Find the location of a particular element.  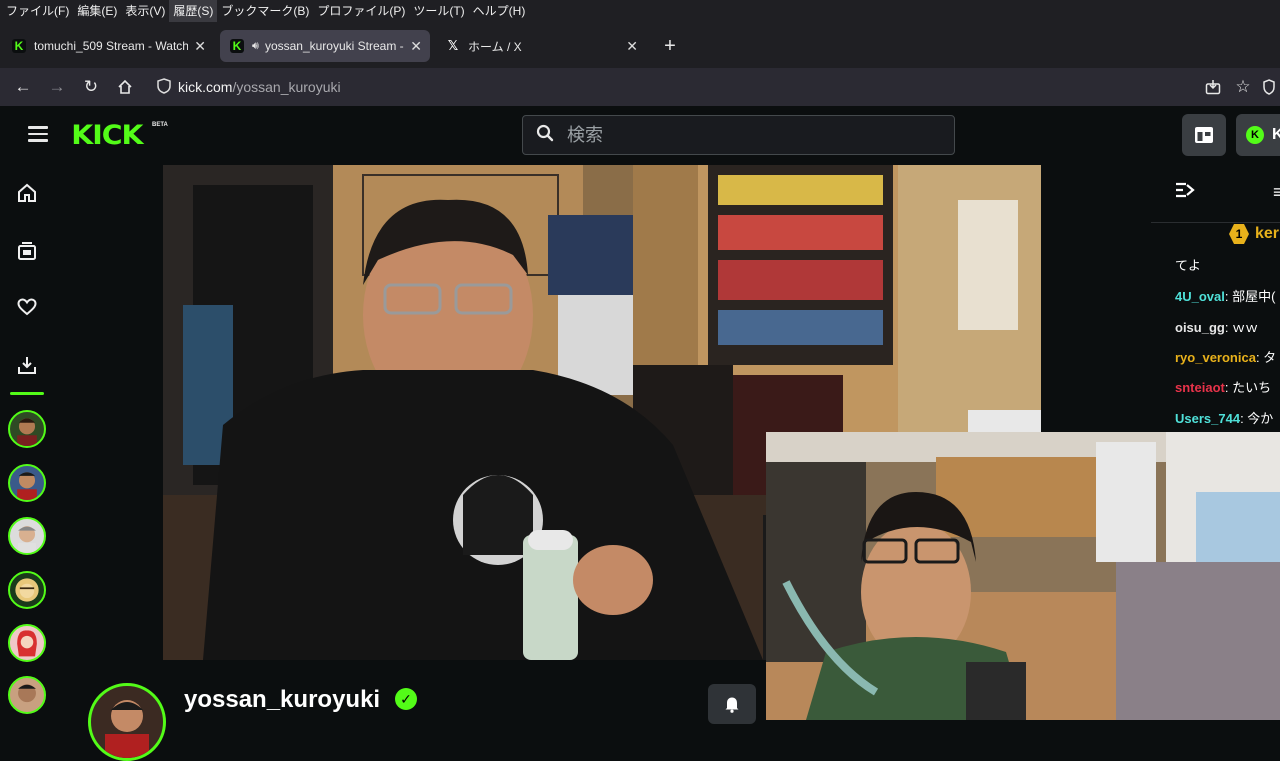

collapse-chat-icon is located at coordinates (1185, 192).